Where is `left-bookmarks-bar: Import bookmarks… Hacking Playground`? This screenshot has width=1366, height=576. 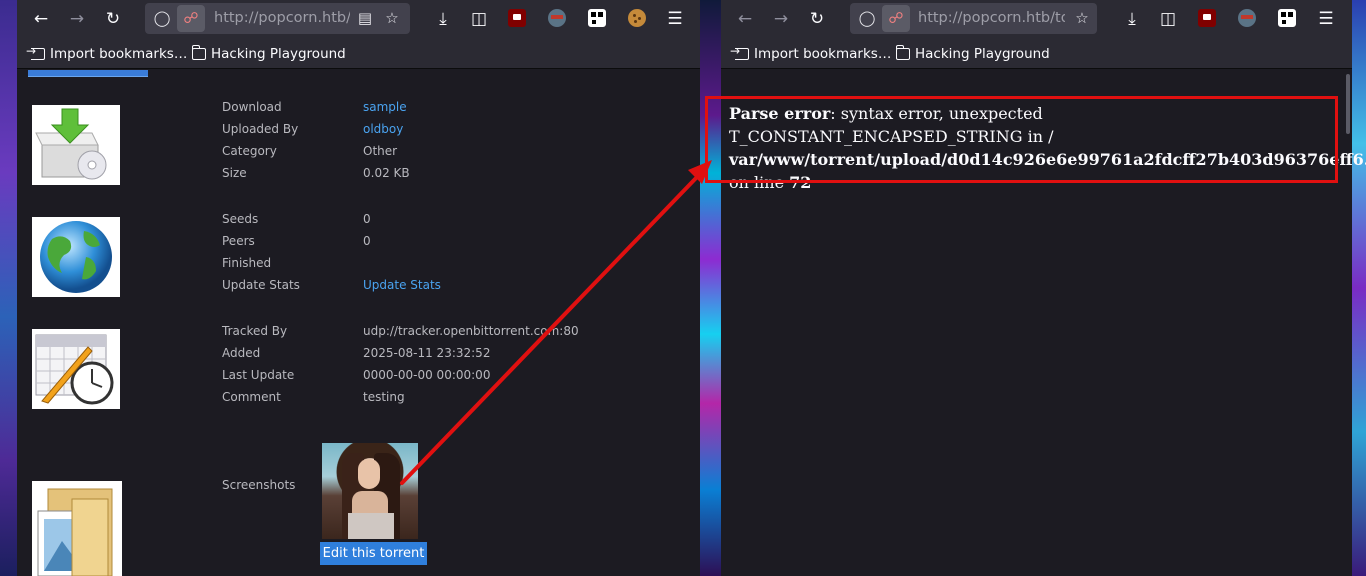 left-bookmarks-bar: Import bookmarks… Hacking Playground is located at coordinates (358, 53).